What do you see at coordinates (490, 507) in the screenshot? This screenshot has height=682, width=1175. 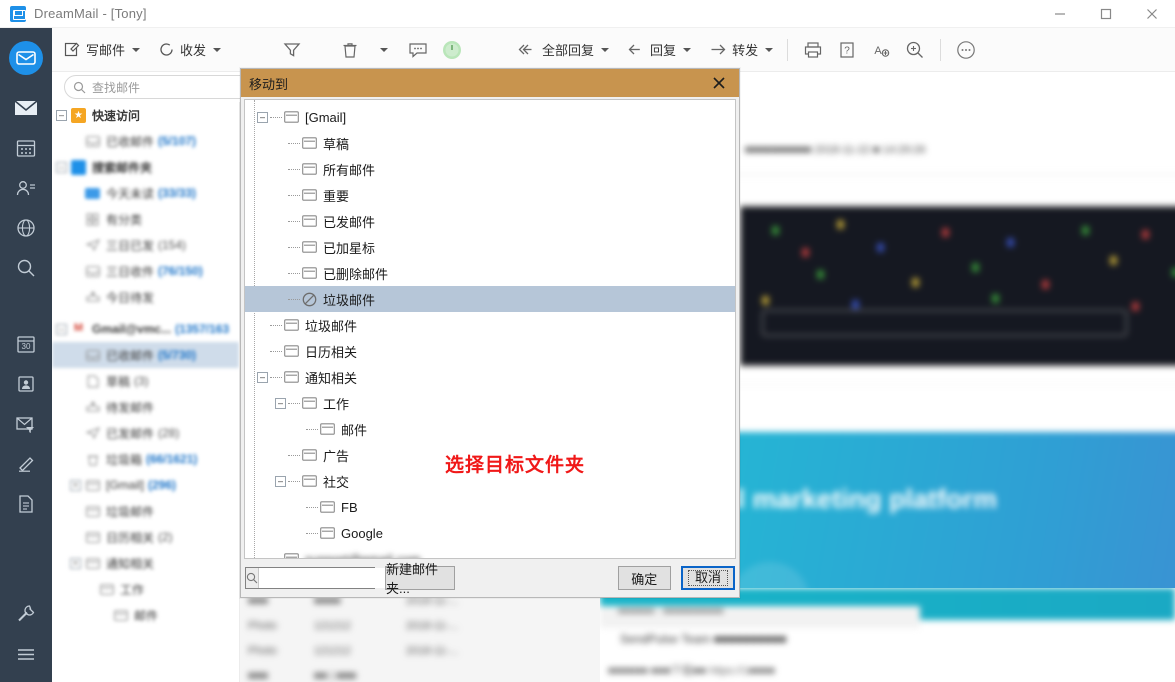 I see `tree-item: FB` at bounding box center [490, 507].